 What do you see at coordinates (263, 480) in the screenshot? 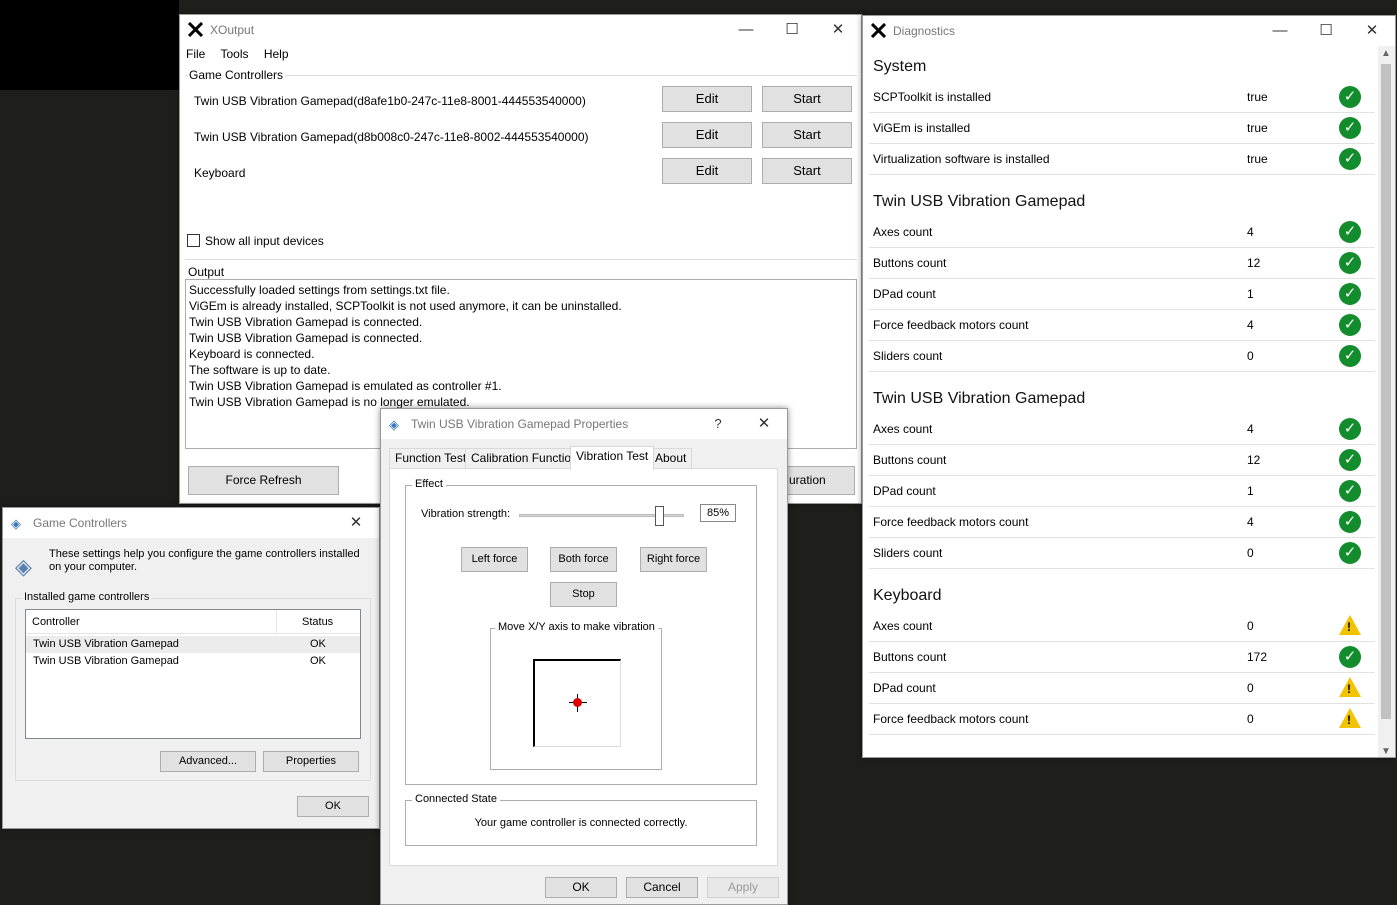
I see `force-refresh-button: Force Refresh` at bounding box center [263, 480].